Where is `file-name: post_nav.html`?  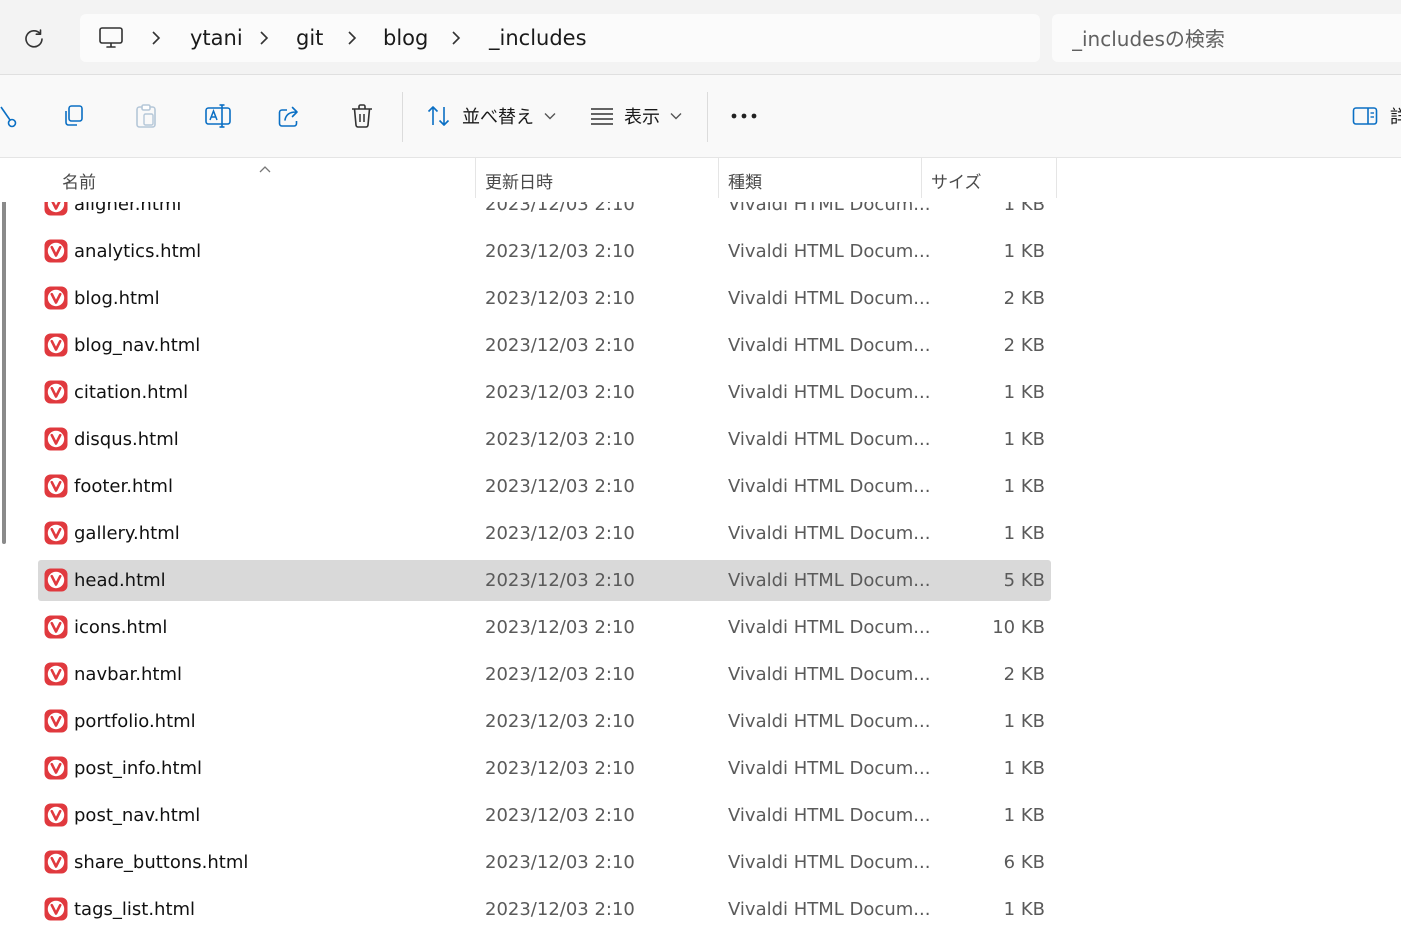
file-name: post_nav.html is located at coordinates (137, 815).